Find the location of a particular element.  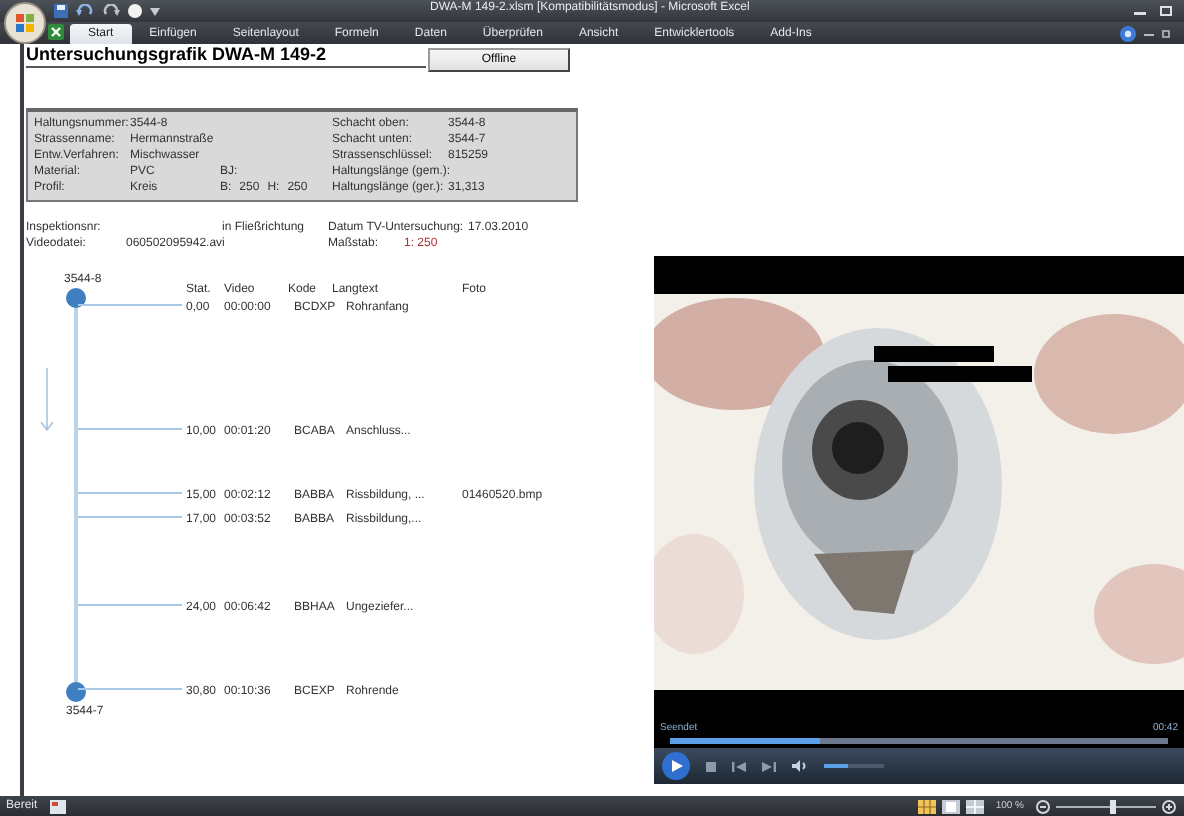

zoom-out-icon is located at coordinates (1043, 806).